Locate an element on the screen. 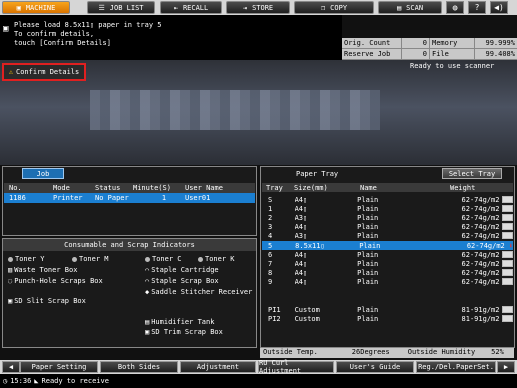 The image size is (517, 388). tray-row: 8 A4▯ Plain 62-74g/m2 is located at coordinates (387, 272).